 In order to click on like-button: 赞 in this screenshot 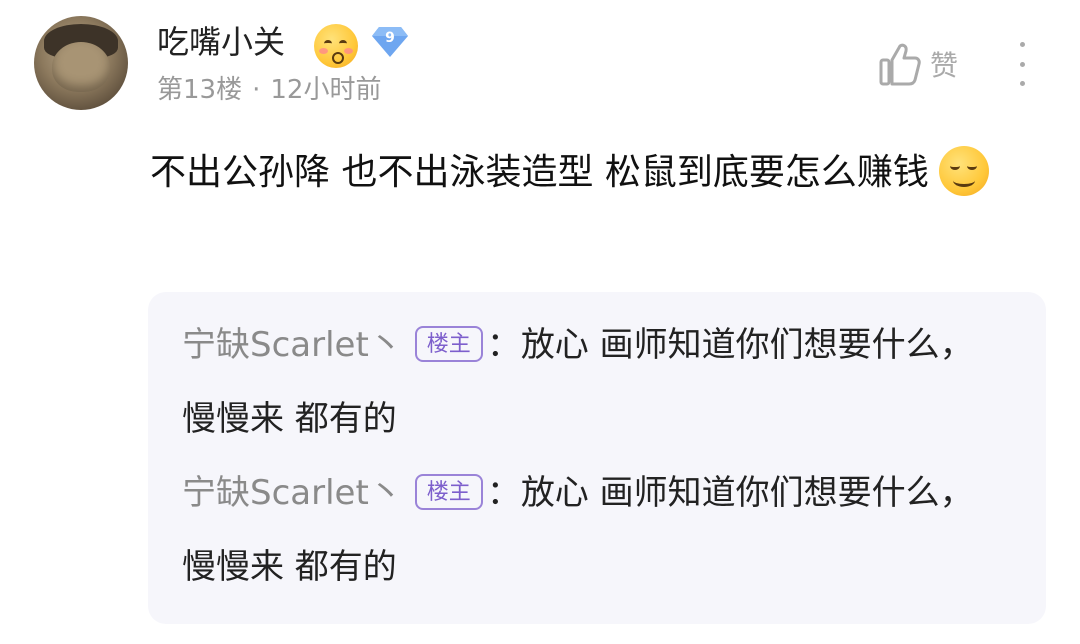, I will do `click(918, 64)`.